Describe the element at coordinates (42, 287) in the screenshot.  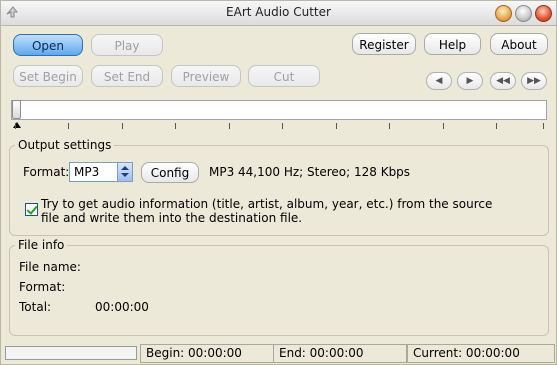
I see `file-format-label: Format:` at that location.